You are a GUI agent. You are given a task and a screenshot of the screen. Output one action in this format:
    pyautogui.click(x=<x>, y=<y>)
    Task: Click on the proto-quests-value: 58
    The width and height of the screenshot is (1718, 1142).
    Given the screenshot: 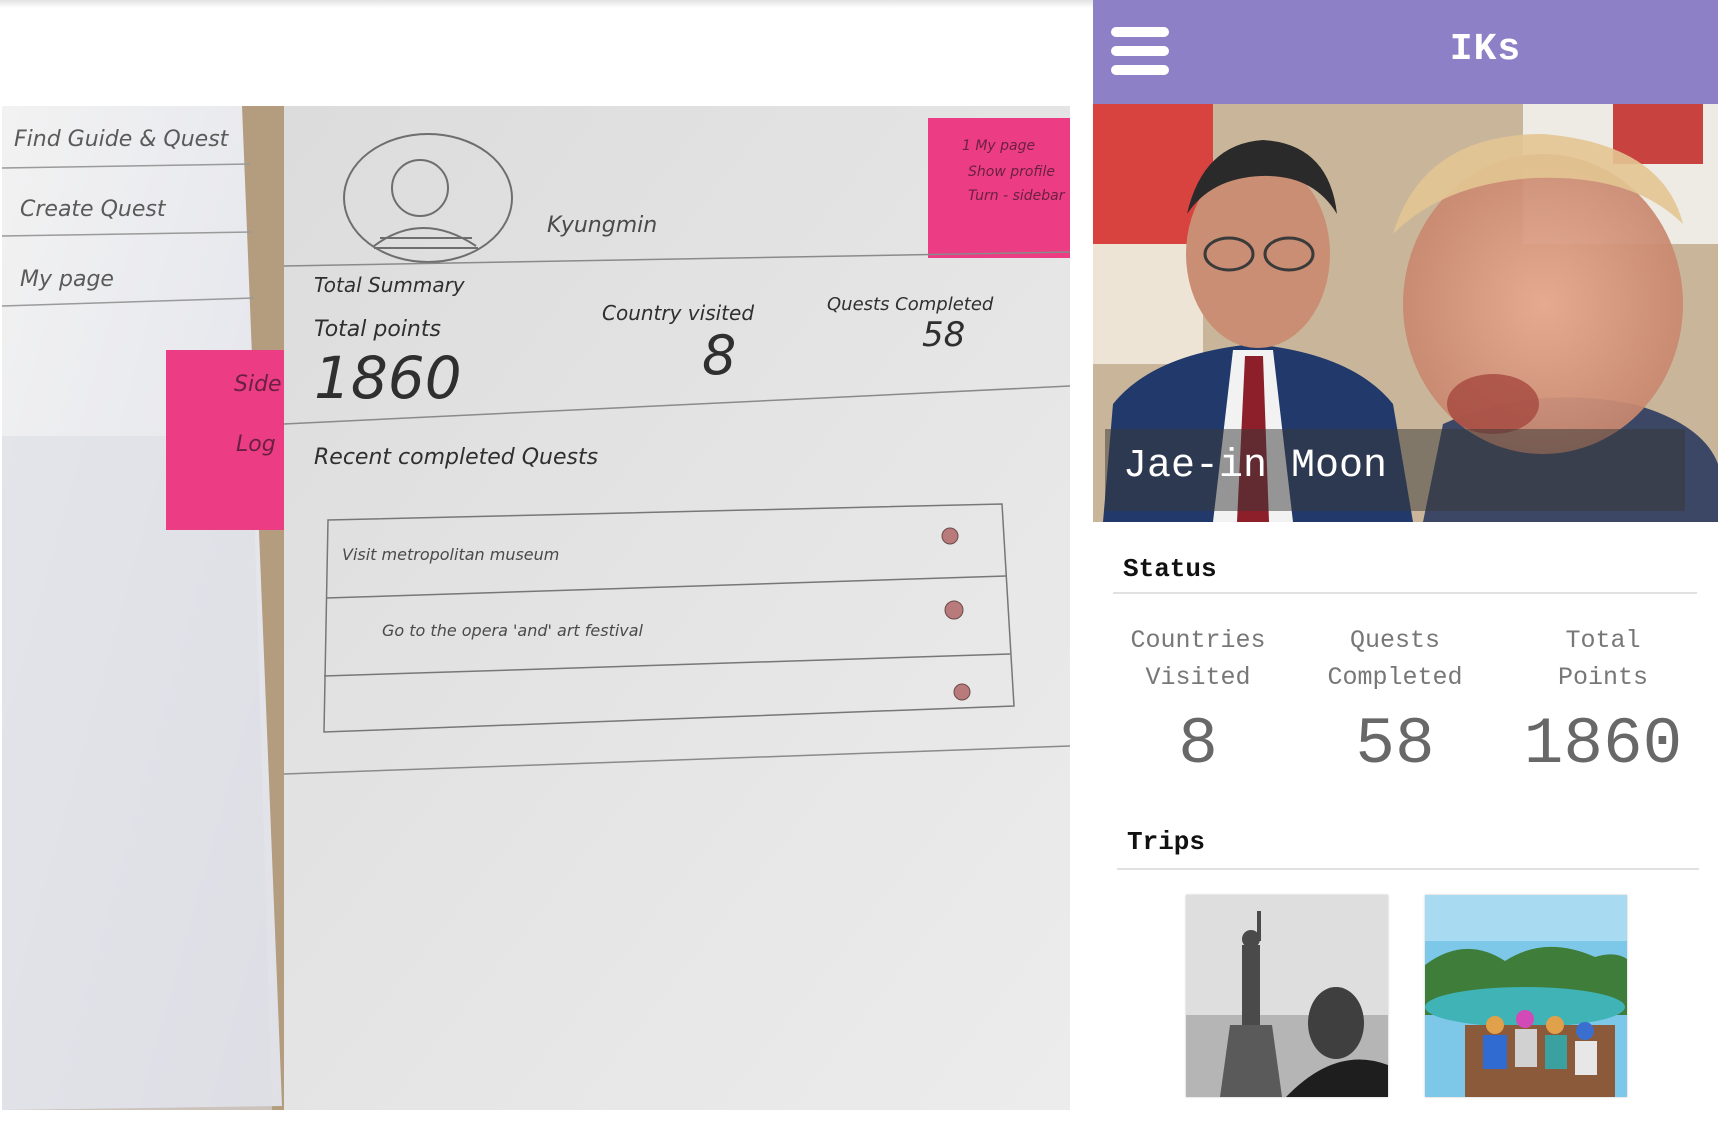 What is the action you would take?
    pyautogui.click(x=943, y=335)
    